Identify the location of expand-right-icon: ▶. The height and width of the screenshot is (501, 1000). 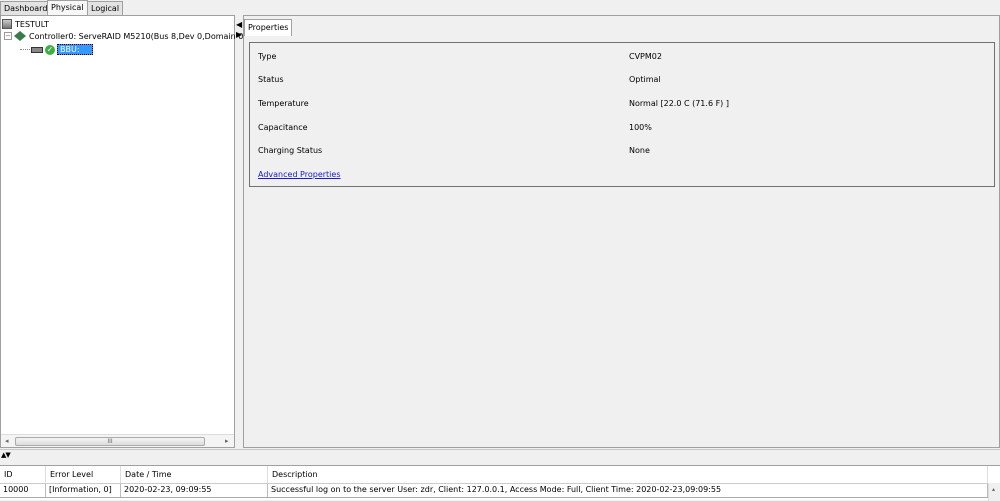
(239, 34).